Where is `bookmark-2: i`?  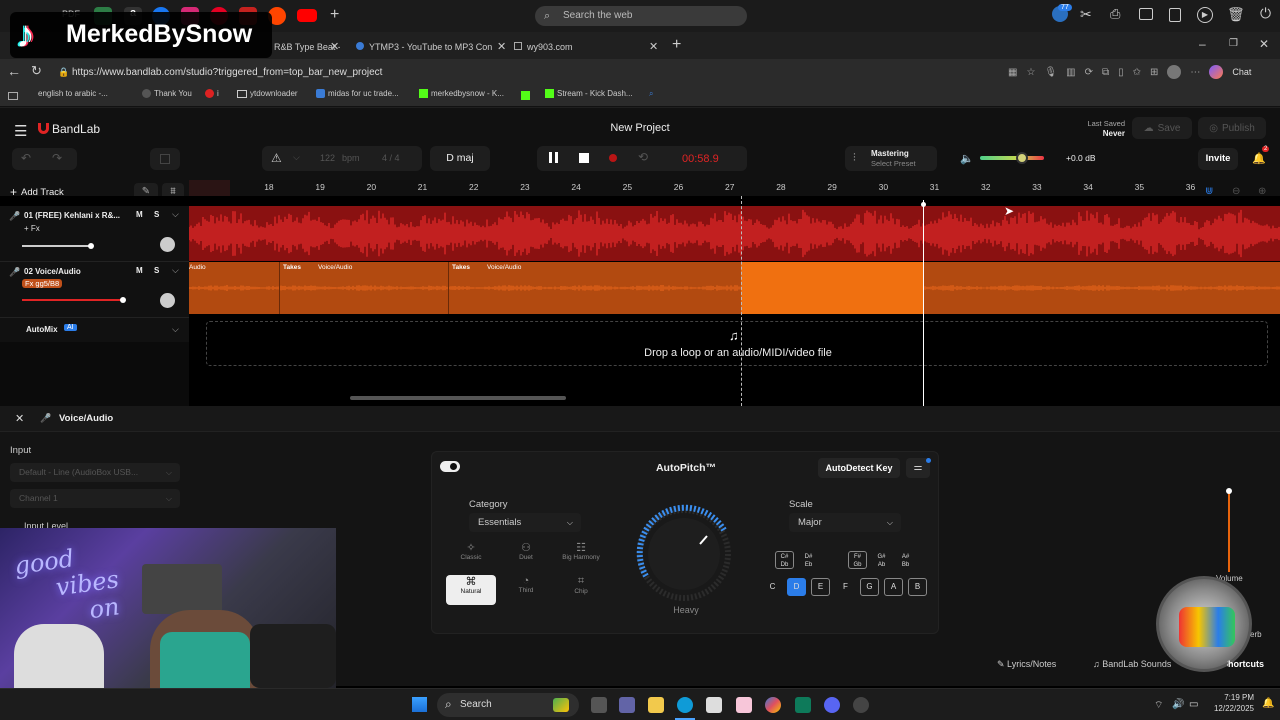 bookmark-2: i is located at coordinates (212, 94).